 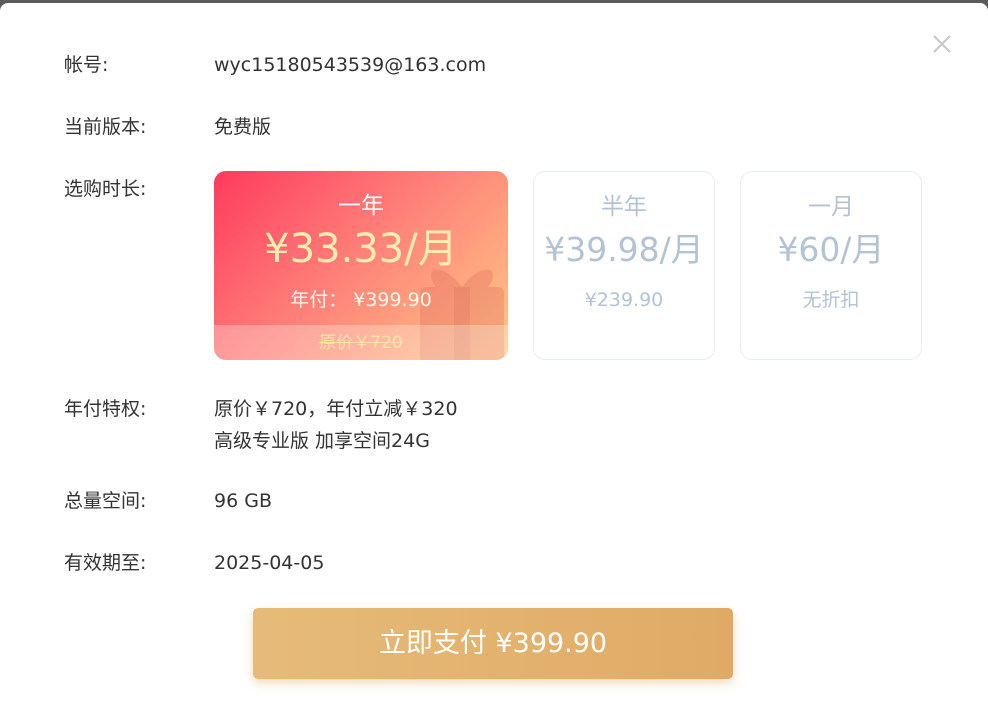 I want to click on plan-card-one-year: 一年 ¥33.33/月 年付： ¥399.90 原价￥720, so click(x=361, y=265).